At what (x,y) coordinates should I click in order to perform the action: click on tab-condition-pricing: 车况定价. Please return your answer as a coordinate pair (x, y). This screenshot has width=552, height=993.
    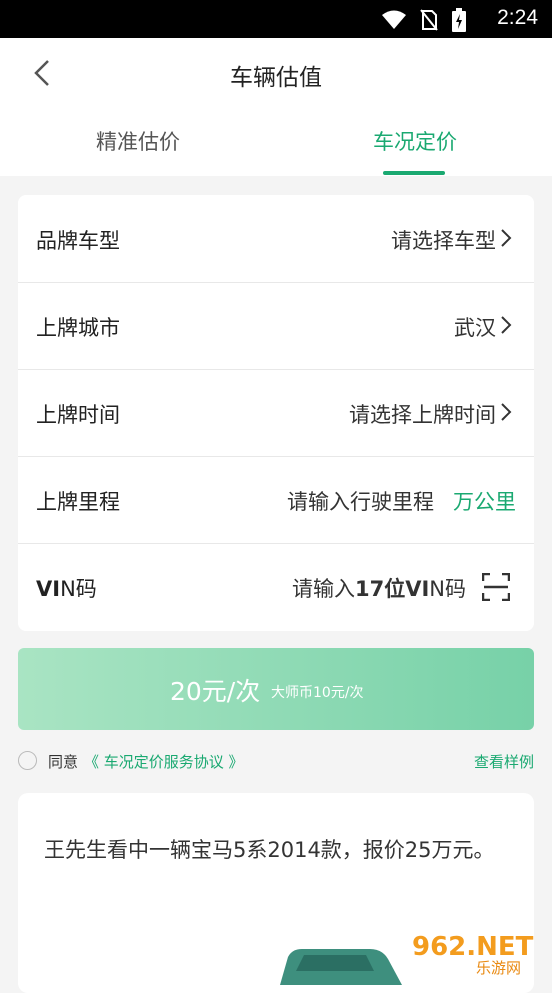
    Looking at the image, I should click on (415, 141).